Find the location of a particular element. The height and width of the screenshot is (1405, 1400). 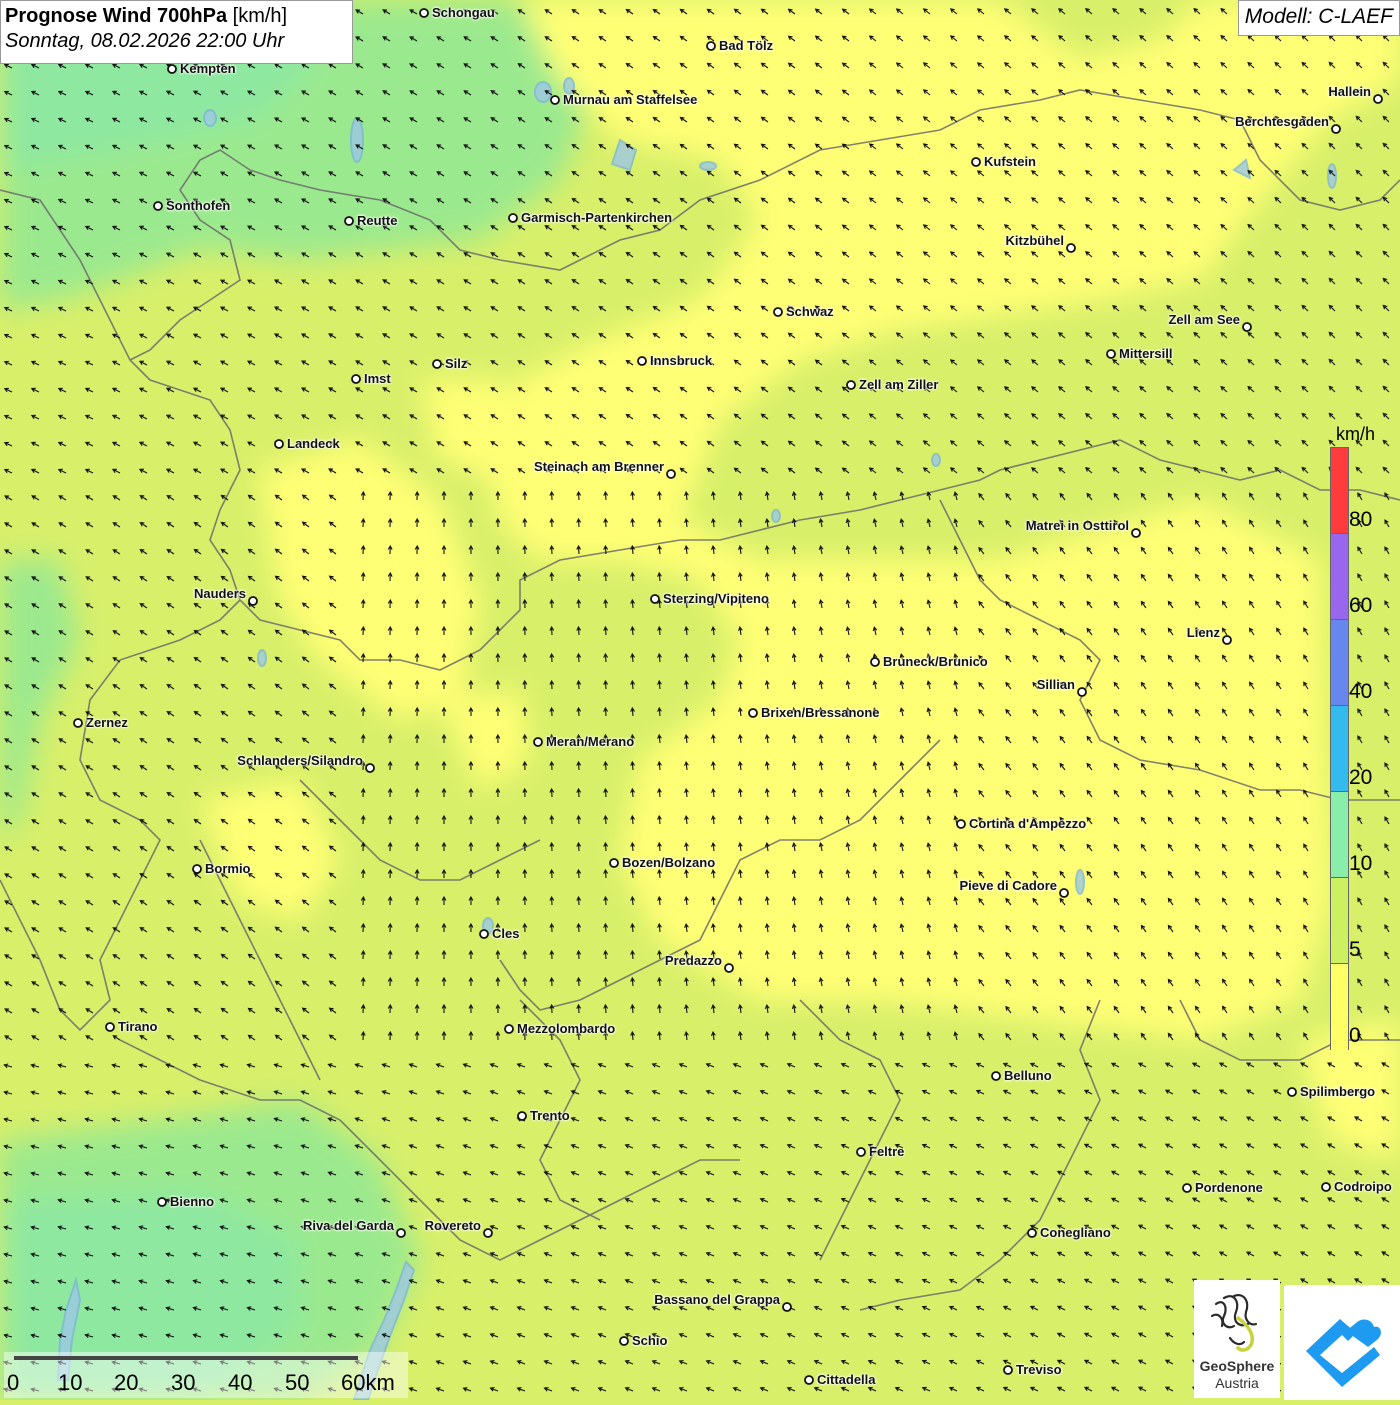

city-label: Trento is located at coordinates (550, 1115).